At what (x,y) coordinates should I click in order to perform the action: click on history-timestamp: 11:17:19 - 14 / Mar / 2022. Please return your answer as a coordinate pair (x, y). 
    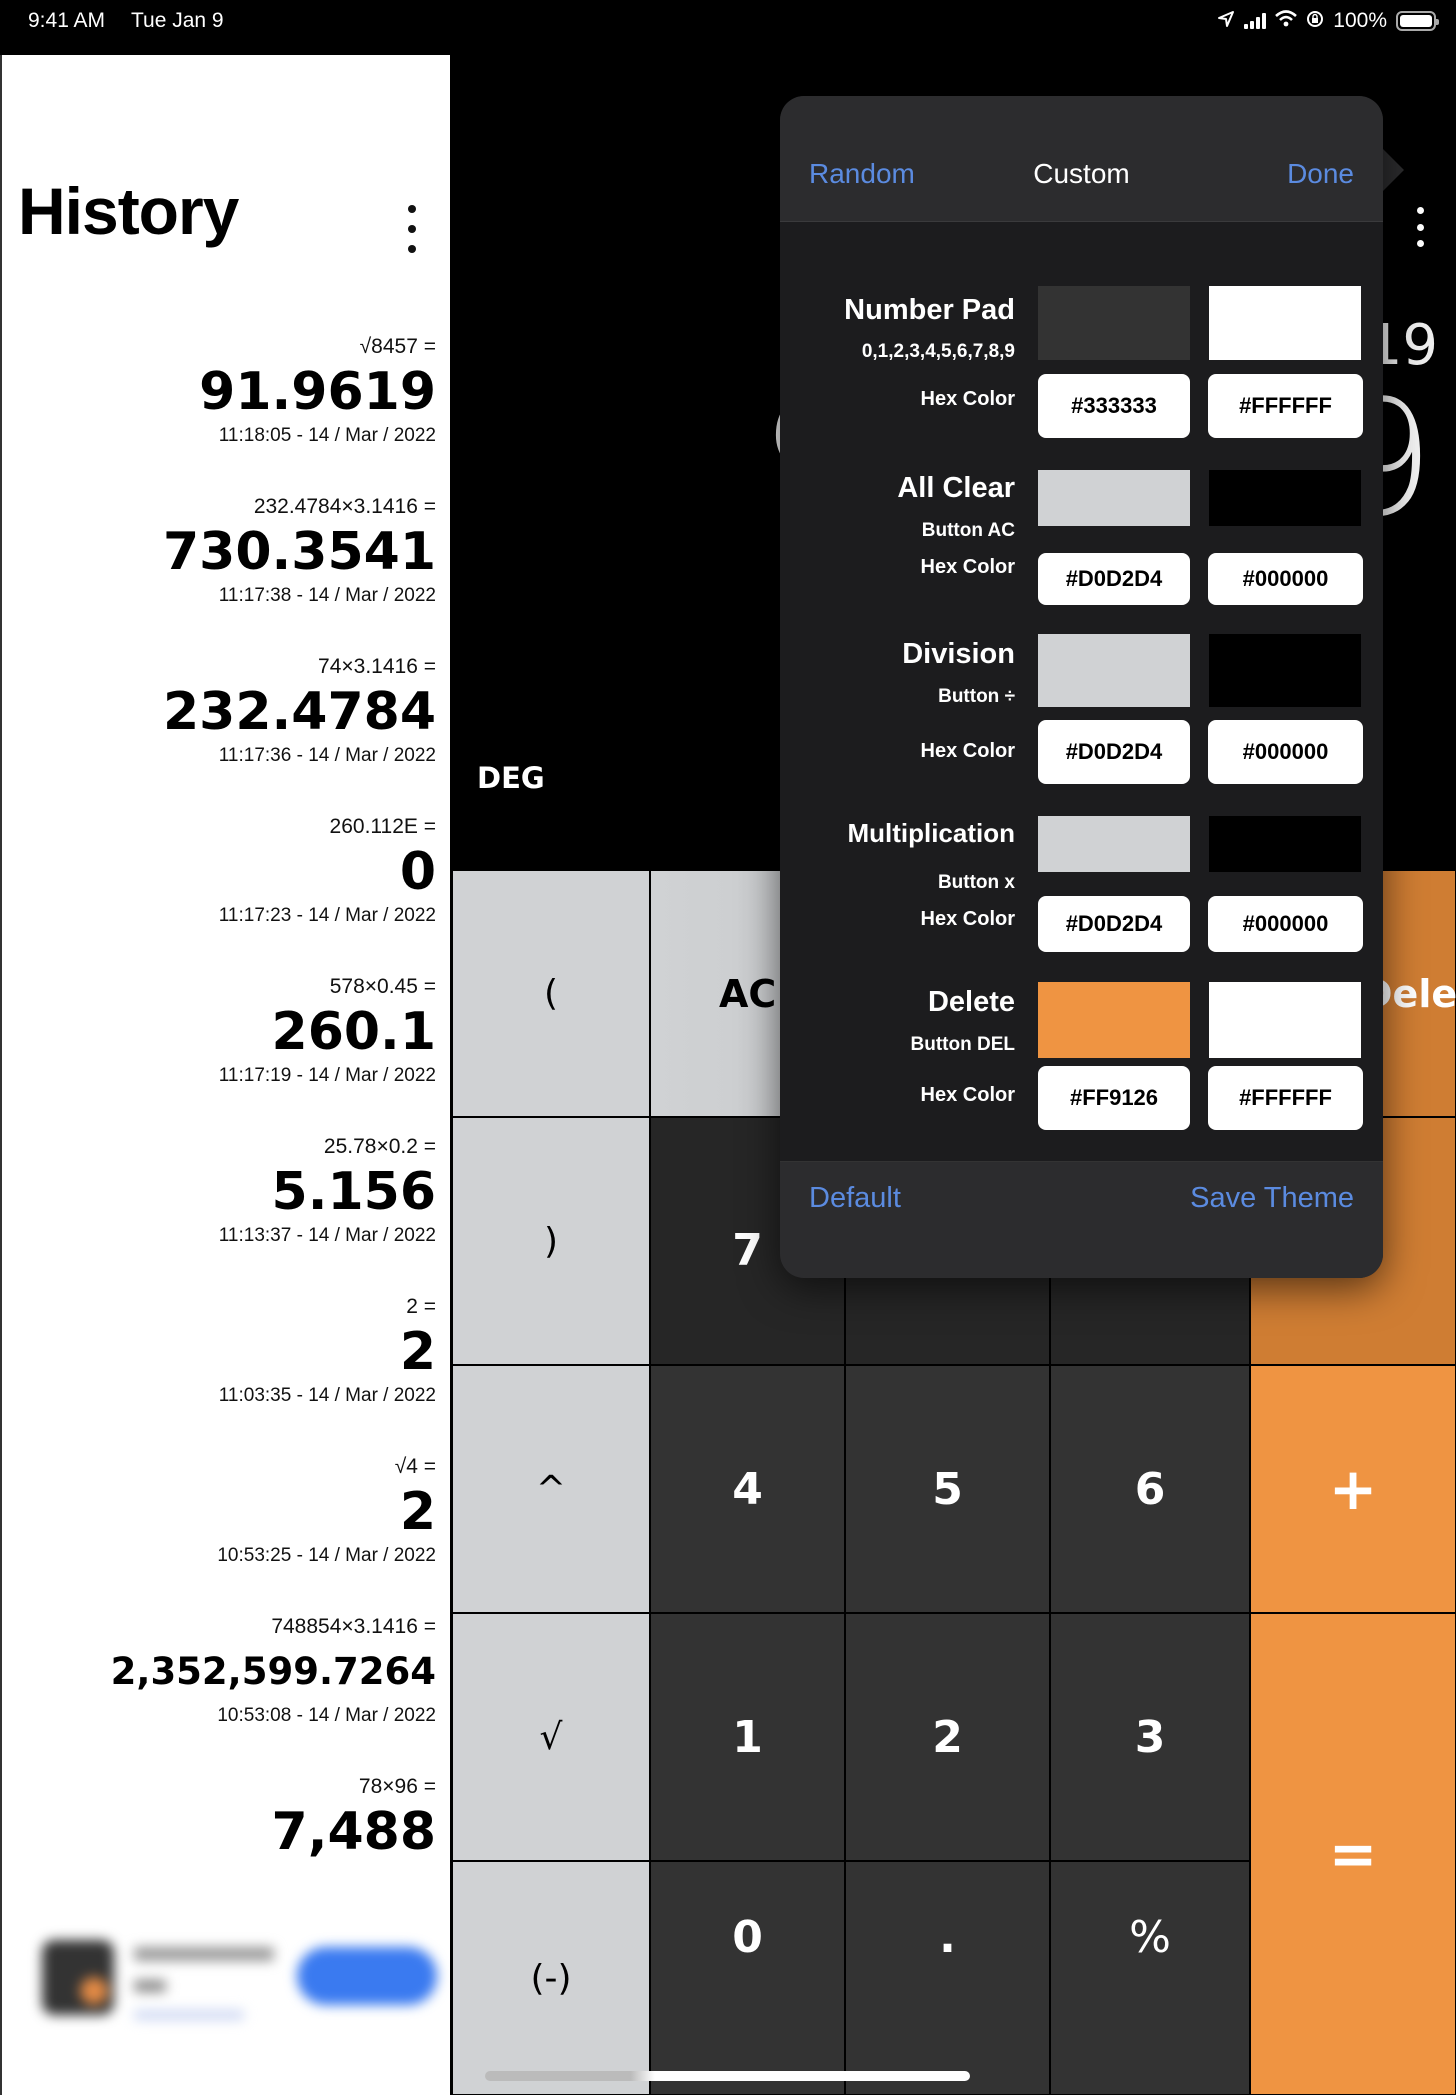
    Looking at the image, I should click on (327, 1075).